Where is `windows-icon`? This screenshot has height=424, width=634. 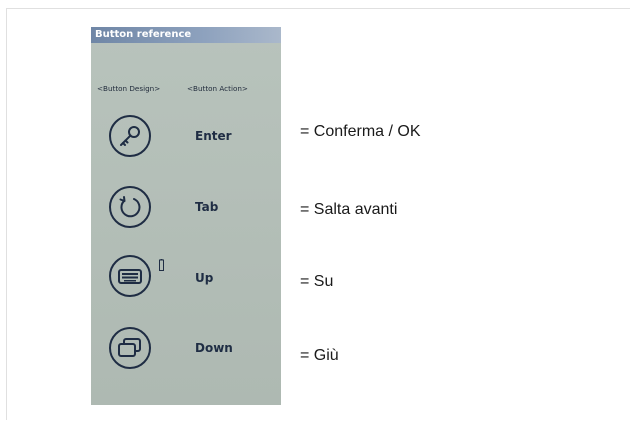
windows-icon is located at coordinates (130, 348).